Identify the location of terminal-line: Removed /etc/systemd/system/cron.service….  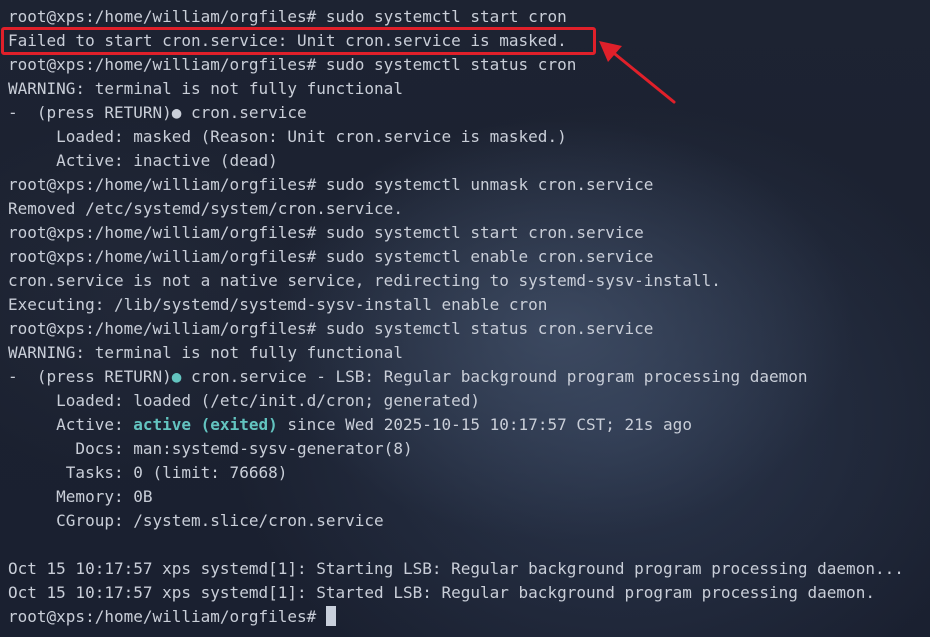
(205, 208).